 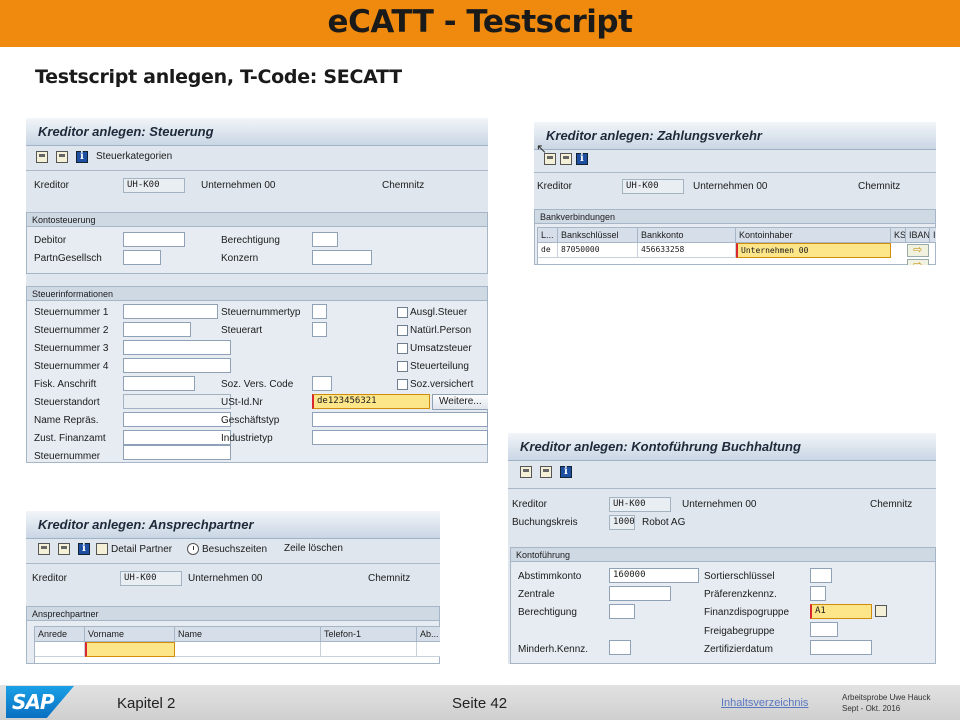 I want to click on partn-label: PartnGesellsch, so click(x=68, y=258).